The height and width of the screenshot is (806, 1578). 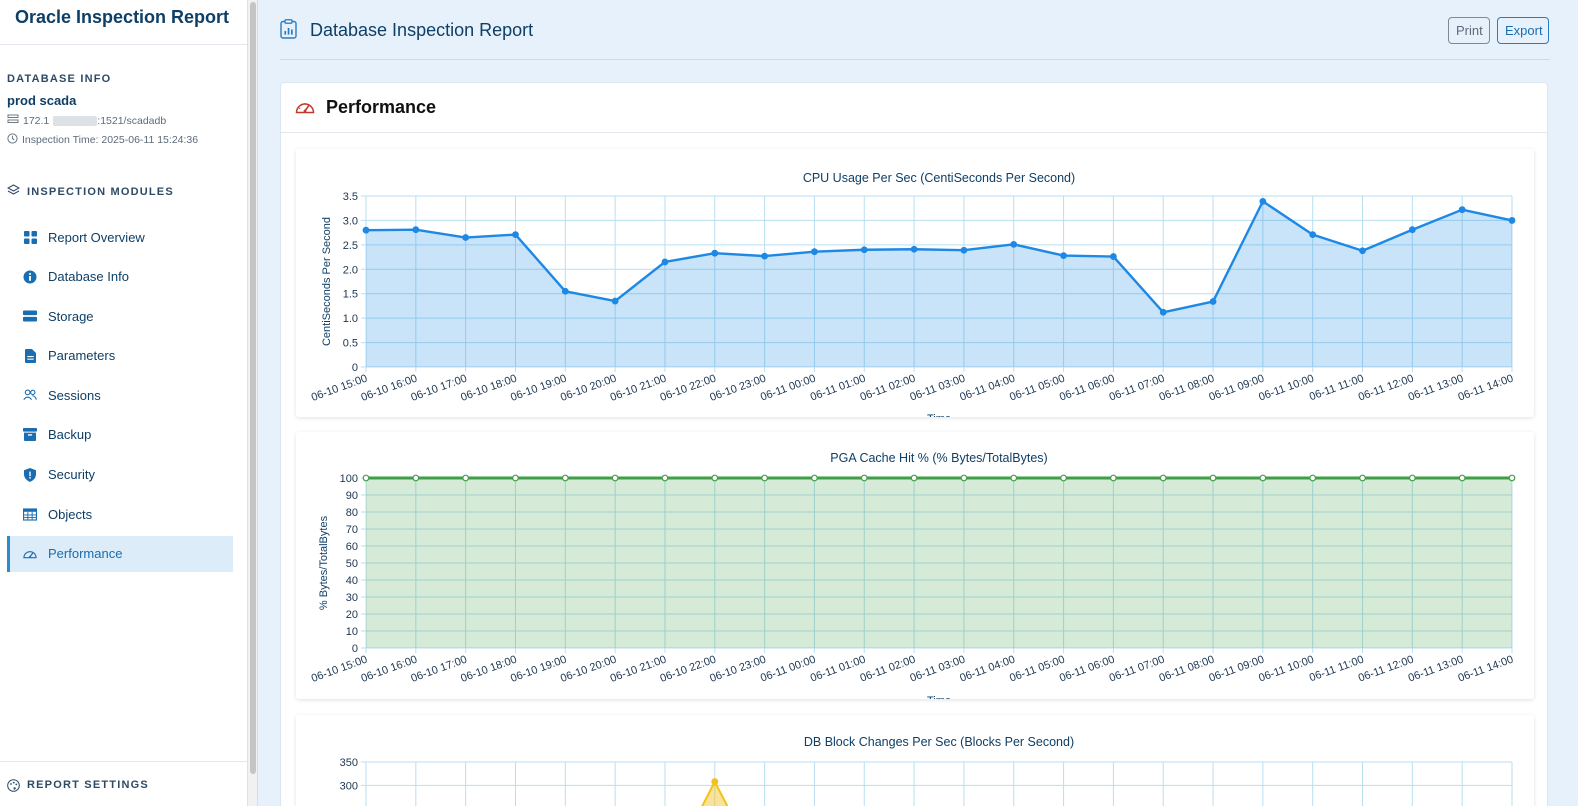 I want to click on inspection-modules-header: INSPECTION MODULES, so click(x=123, y=192).